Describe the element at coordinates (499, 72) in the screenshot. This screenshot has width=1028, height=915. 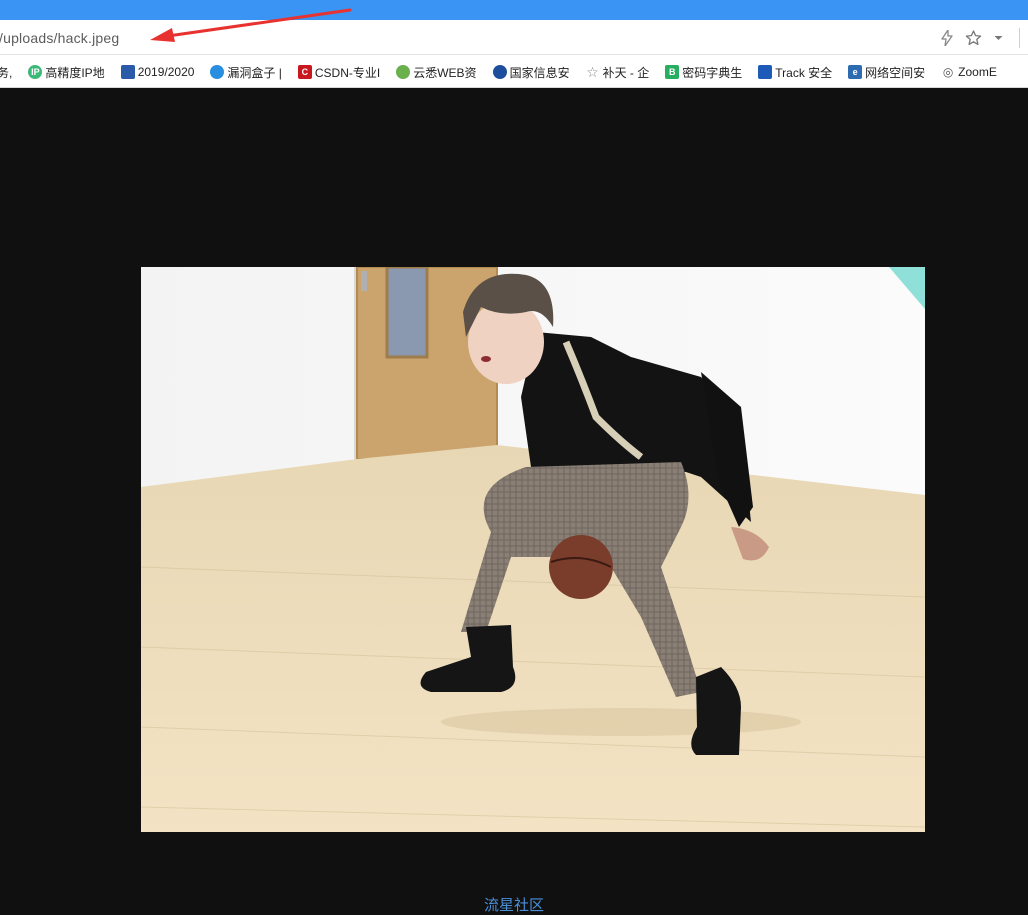
I see `globe-icon` at that location.